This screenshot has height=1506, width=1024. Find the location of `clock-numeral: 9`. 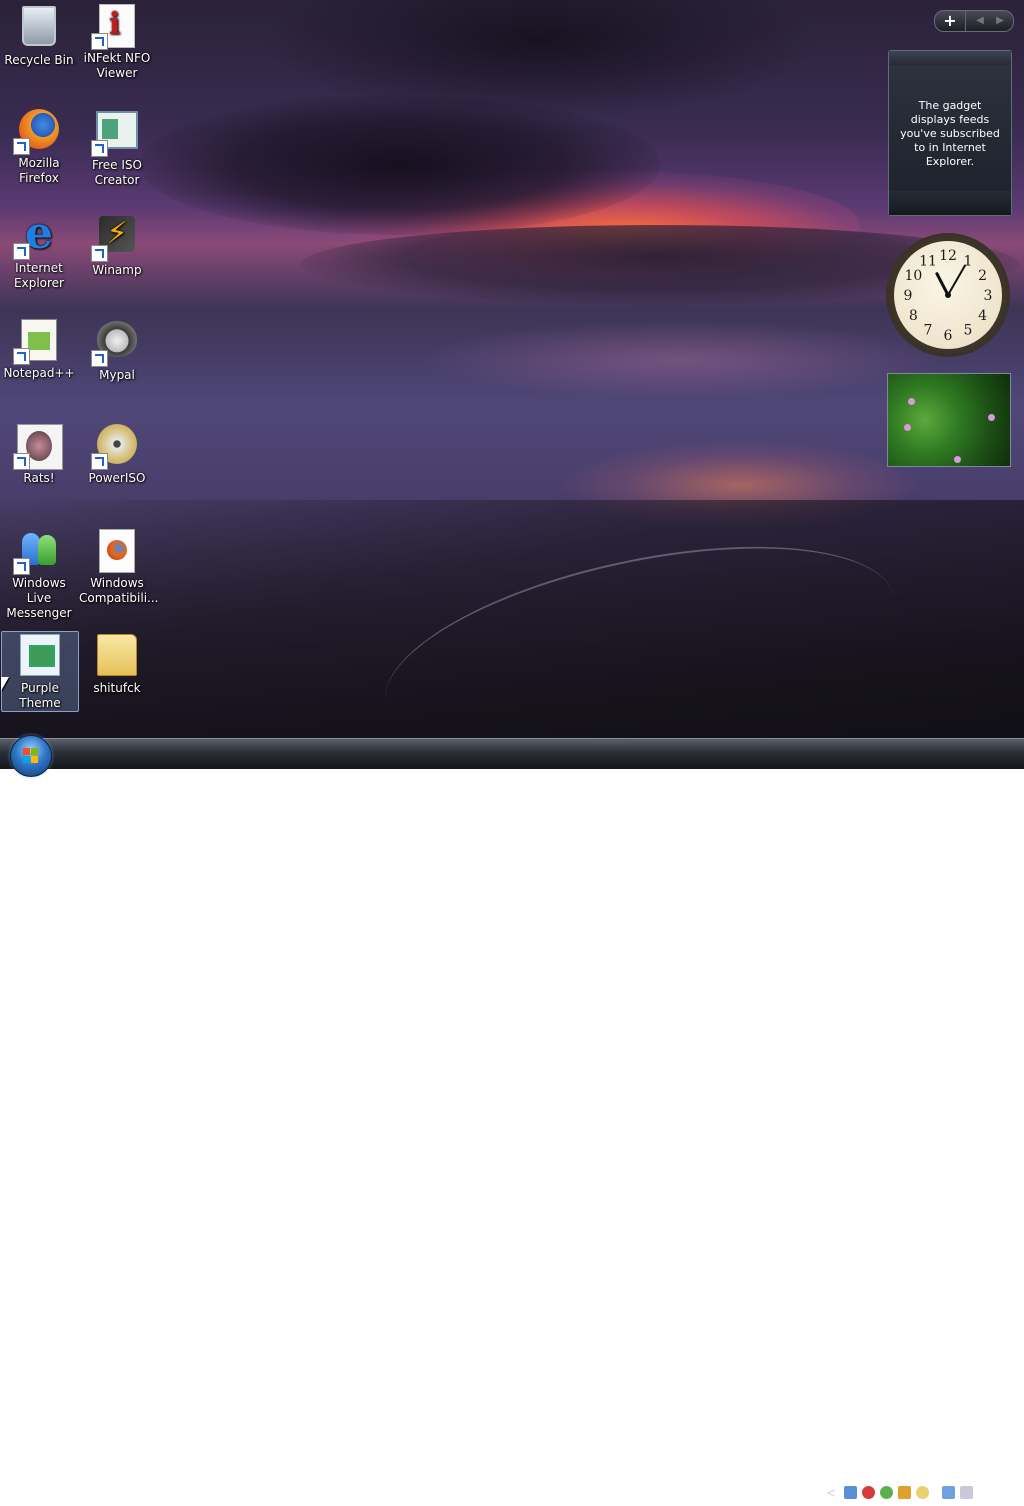

clock-numeral: 9 is located at coordinates (908, 296).